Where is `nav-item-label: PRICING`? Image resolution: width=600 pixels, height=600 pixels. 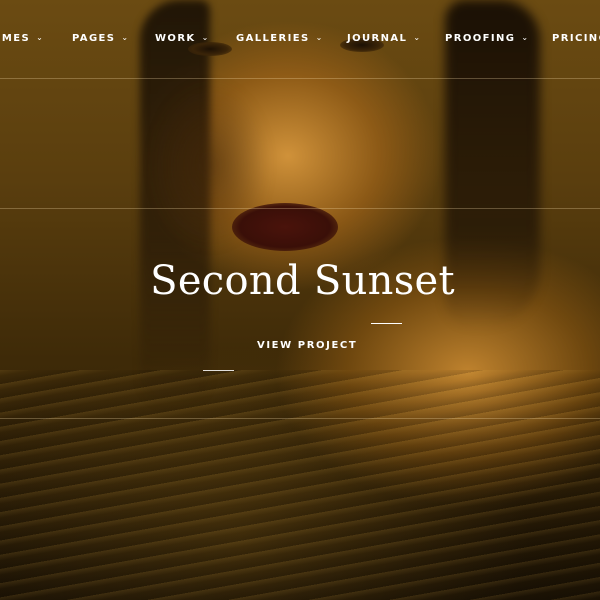 nav-item-label: PRICING is located at coordinates (576, 38).